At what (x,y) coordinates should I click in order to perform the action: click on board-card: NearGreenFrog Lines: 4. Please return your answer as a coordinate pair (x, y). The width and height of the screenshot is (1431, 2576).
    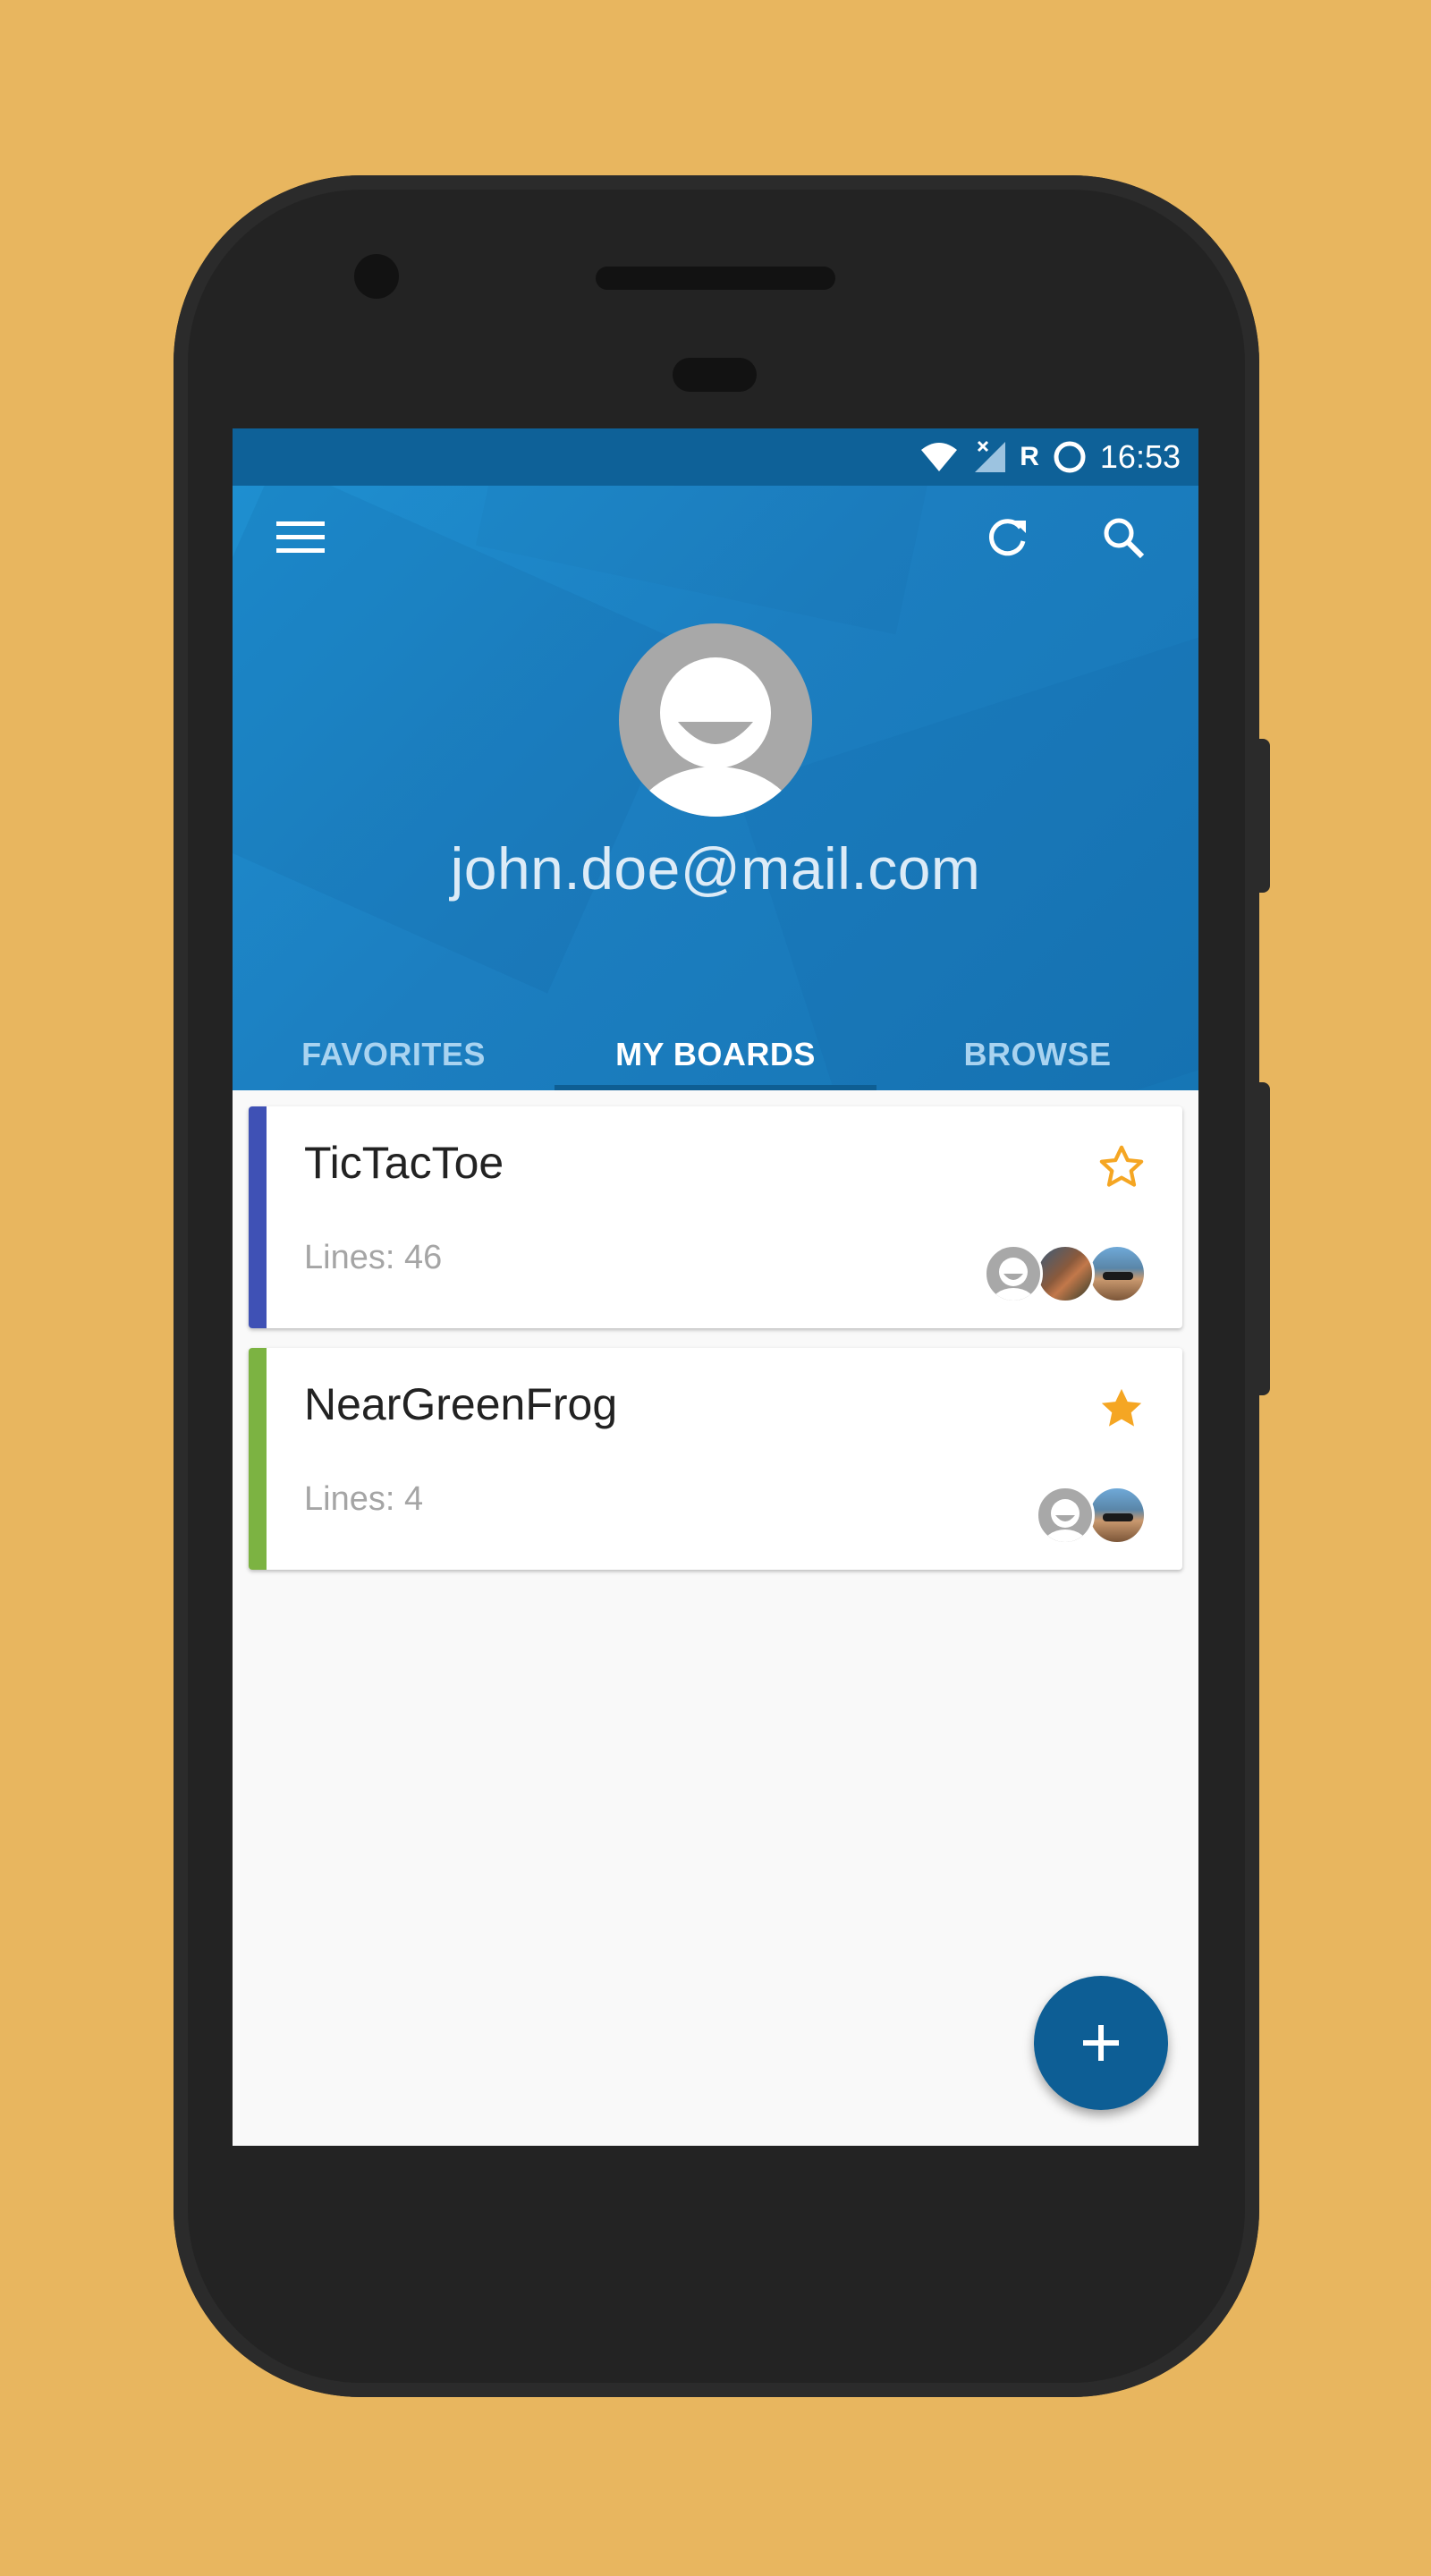
    Looking at the image, I should click on (716, 1459).